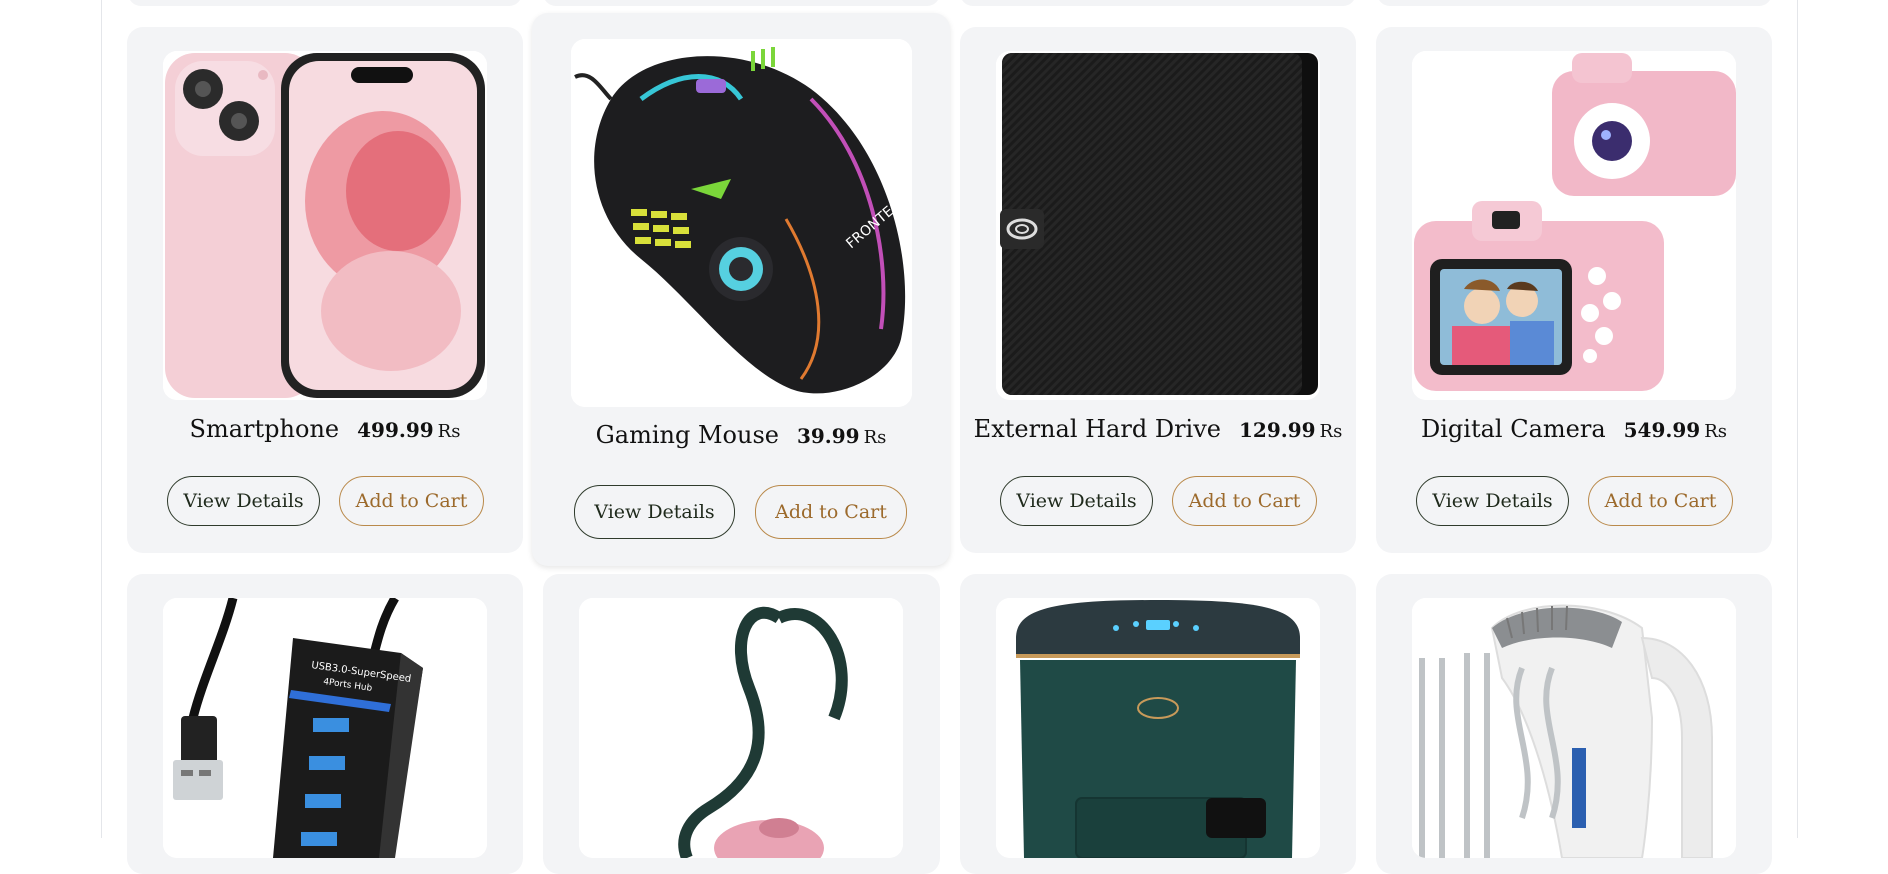 This screenshot has height=874, width=1888. What do you see at coordinates (1277, 430) in the screenshot?
I see `product-price: 129.99` at bounding box center [1277, 430].